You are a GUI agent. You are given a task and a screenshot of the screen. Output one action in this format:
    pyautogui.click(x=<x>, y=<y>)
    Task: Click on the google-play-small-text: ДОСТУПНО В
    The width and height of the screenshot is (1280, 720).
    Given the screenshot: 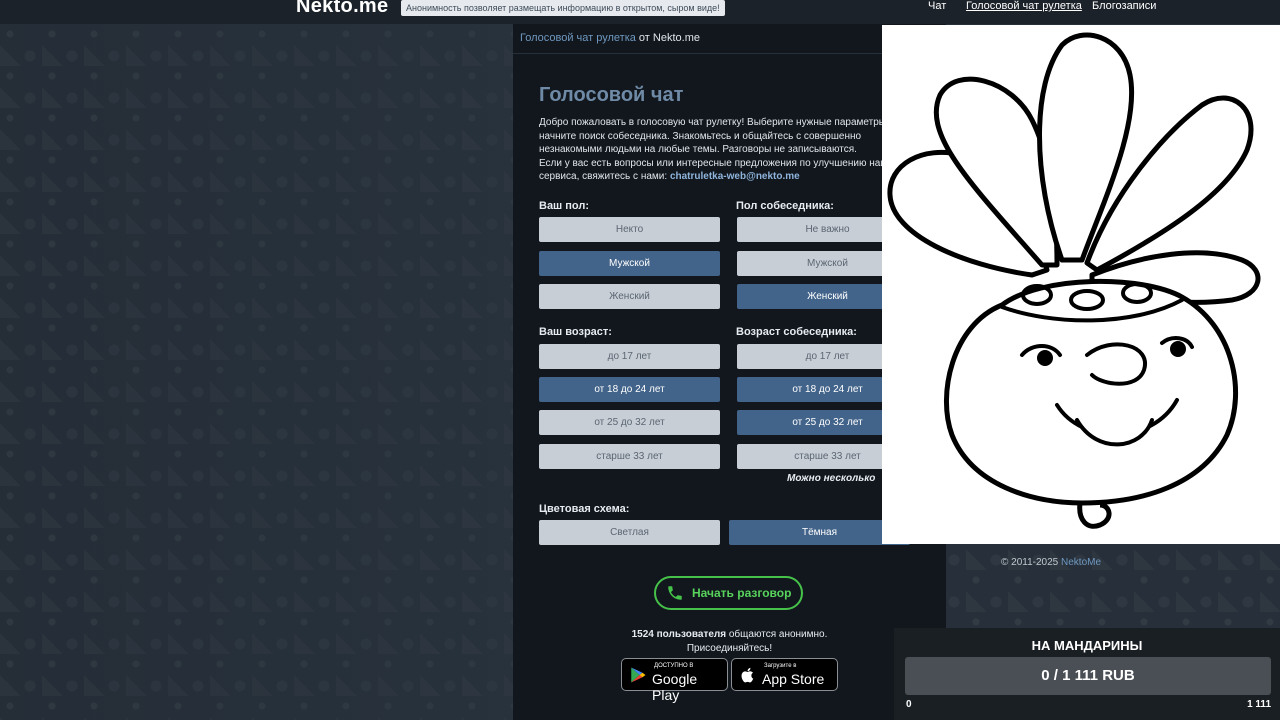 What is the action you would take?
    pyautogui.click(x=674, y=666)
    